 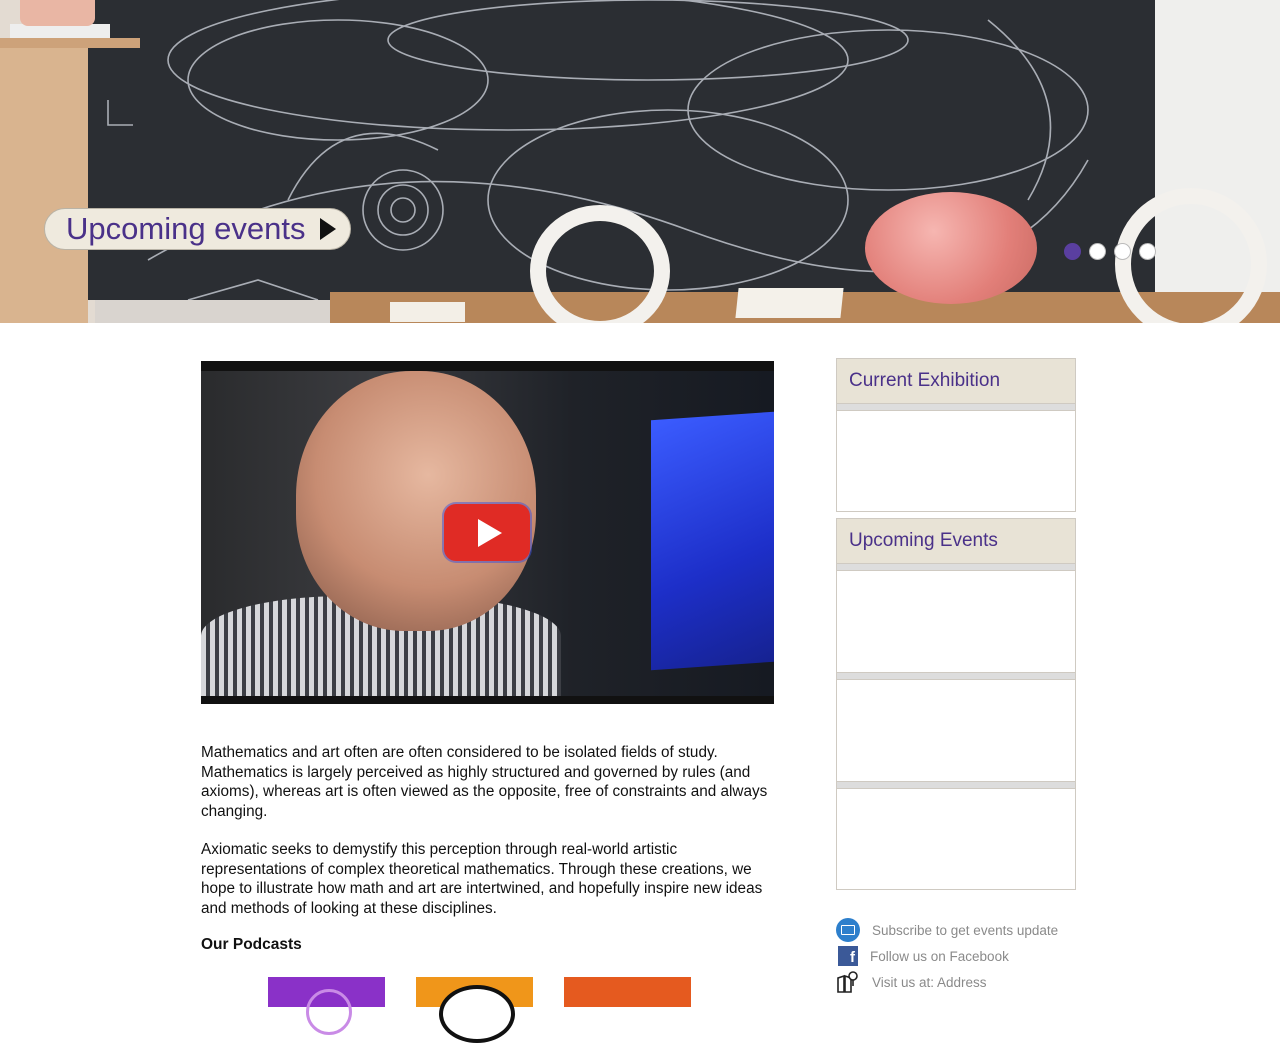 I want to click on video-top-bar, so click(x=487, y=366).